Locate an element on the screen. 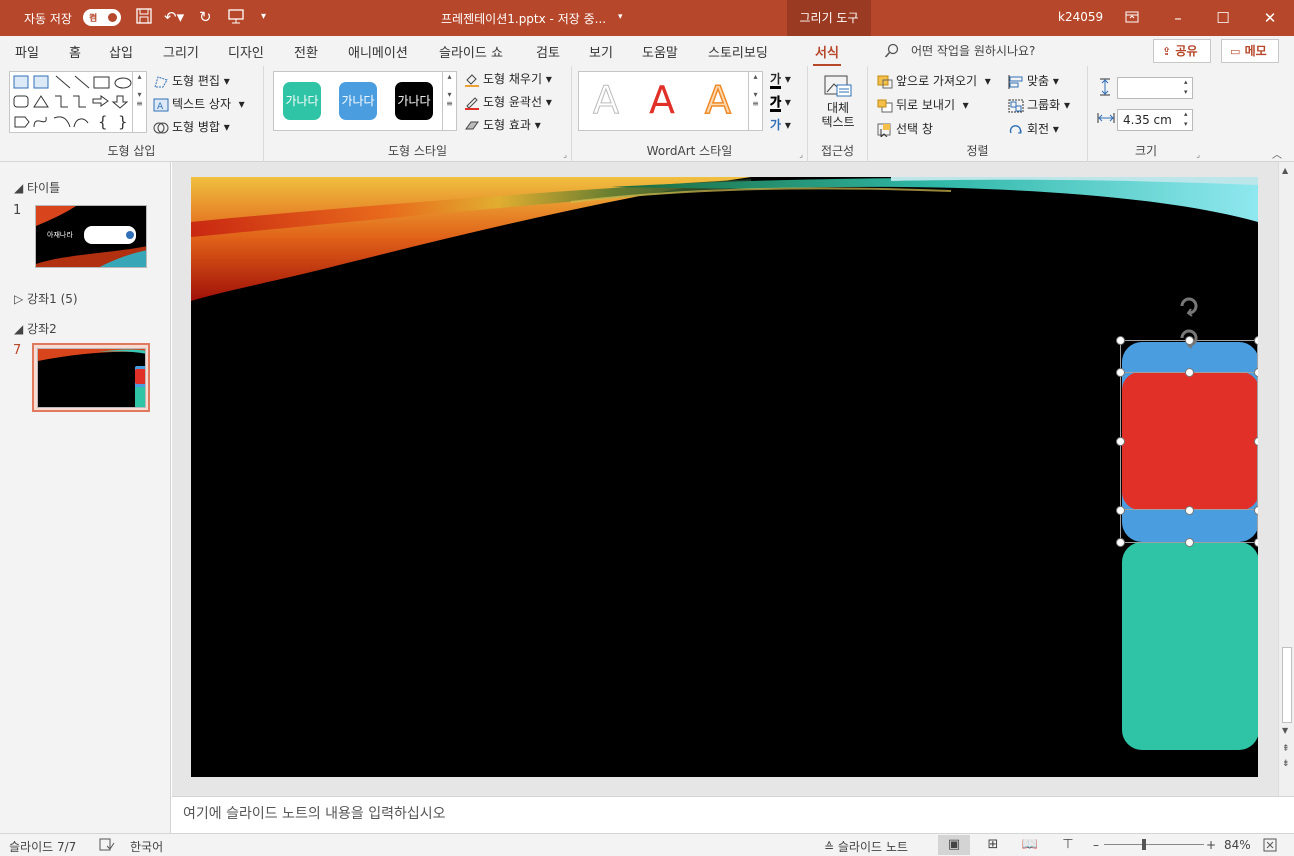  slide-thumbnail-1: 아재나라 is located at coordinates (91, 236).